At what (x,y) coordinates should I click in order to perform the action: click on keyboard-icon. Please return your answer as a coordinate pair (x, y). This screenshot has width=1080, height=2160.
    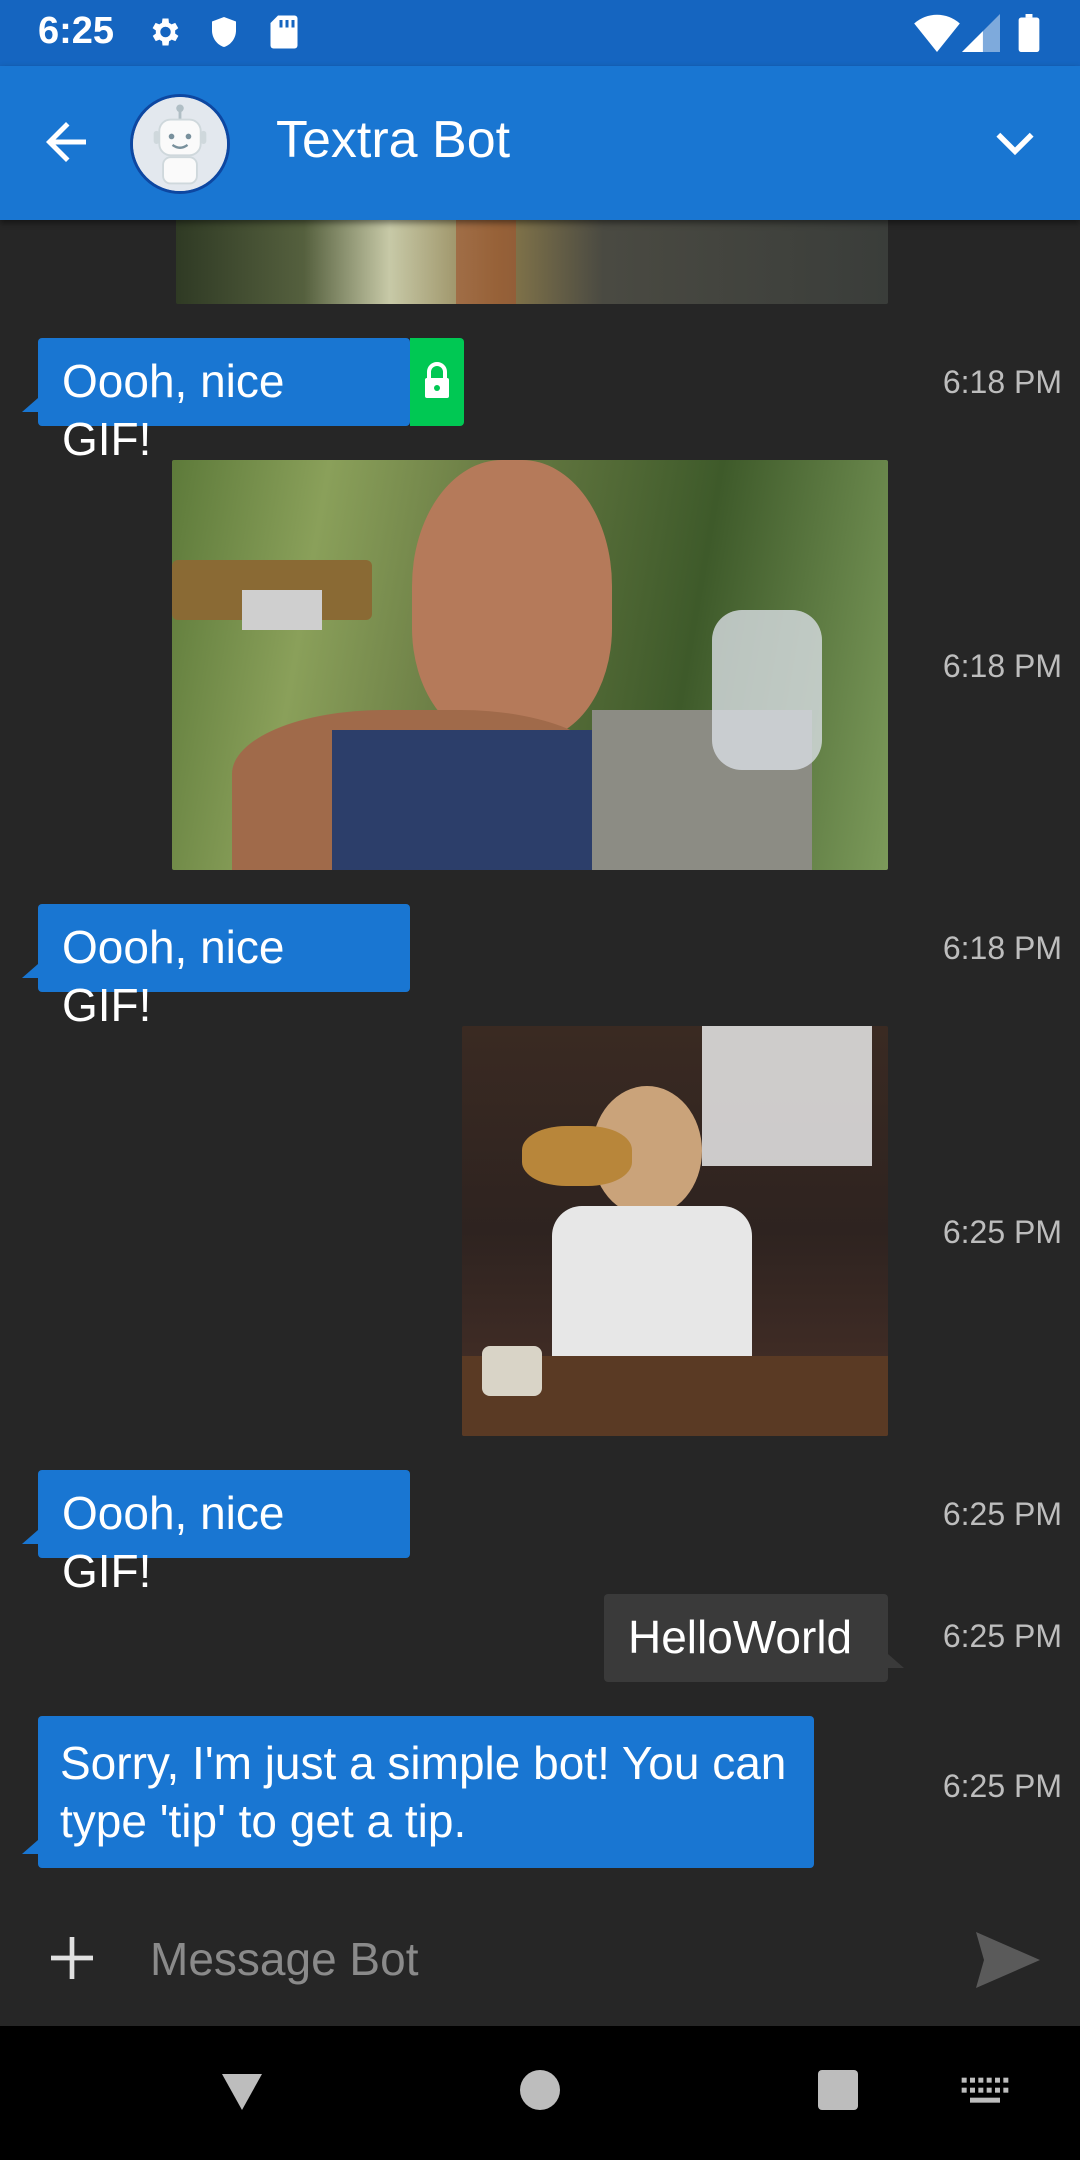
    Looking at the image, I should click on (985, 2091).